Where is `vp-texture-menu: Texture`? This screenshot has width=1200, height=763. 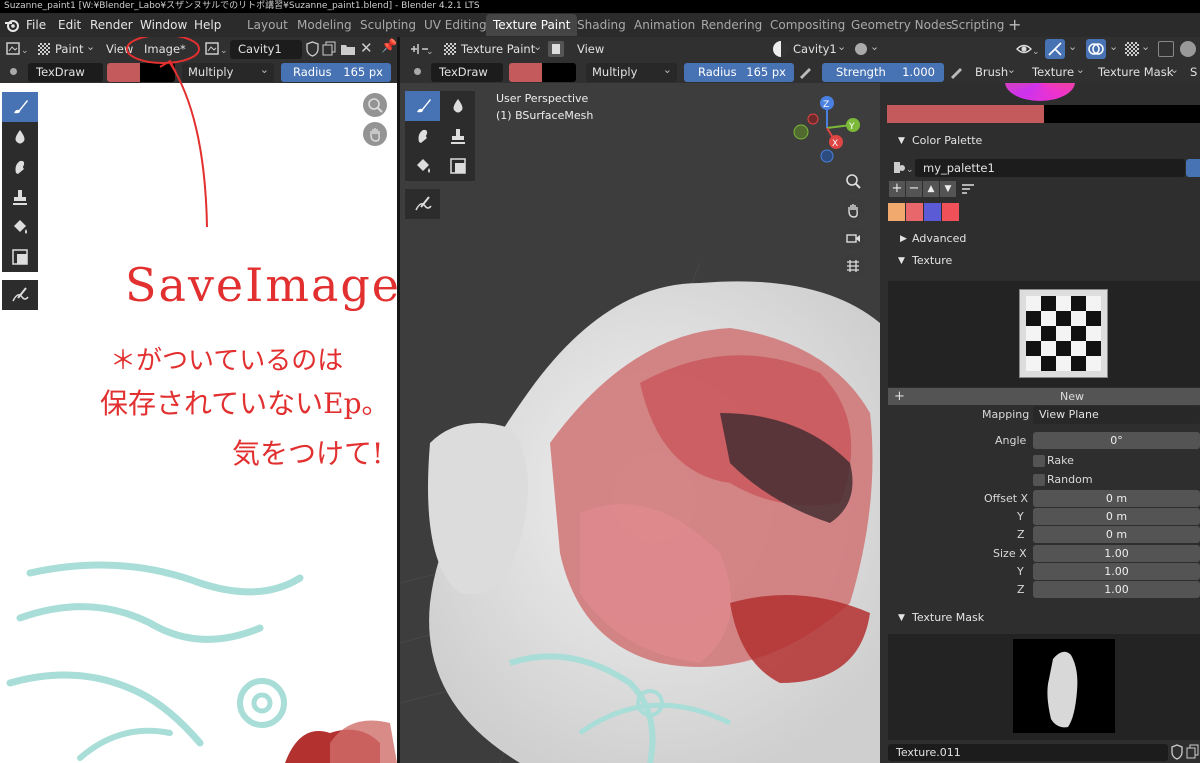 vp-texture-menu: Texture is located at coordinates (1058, 71).